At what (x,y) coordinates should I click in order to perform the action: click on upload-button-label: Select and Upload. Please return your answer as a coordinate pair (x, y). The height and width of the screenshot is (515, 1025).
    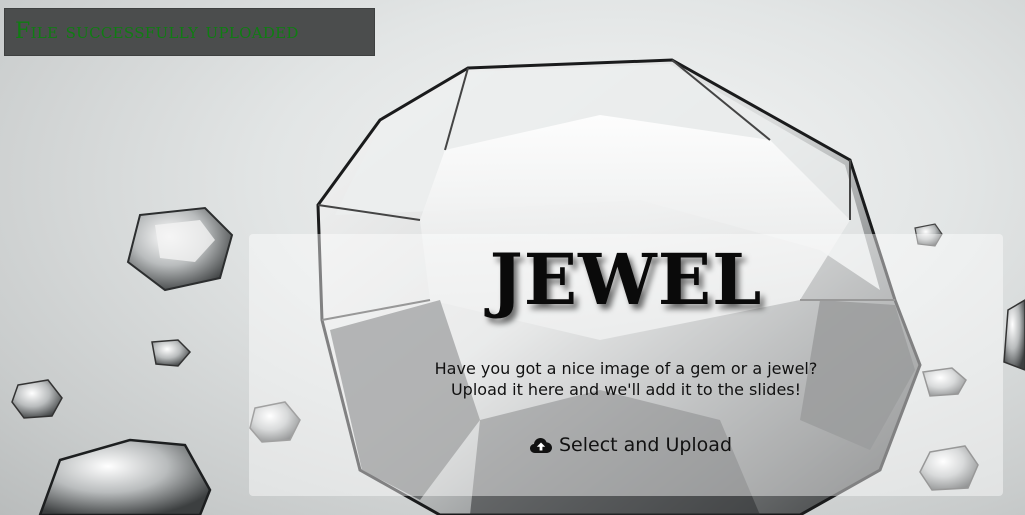
    Looking at the image, I should click on (646, 445).